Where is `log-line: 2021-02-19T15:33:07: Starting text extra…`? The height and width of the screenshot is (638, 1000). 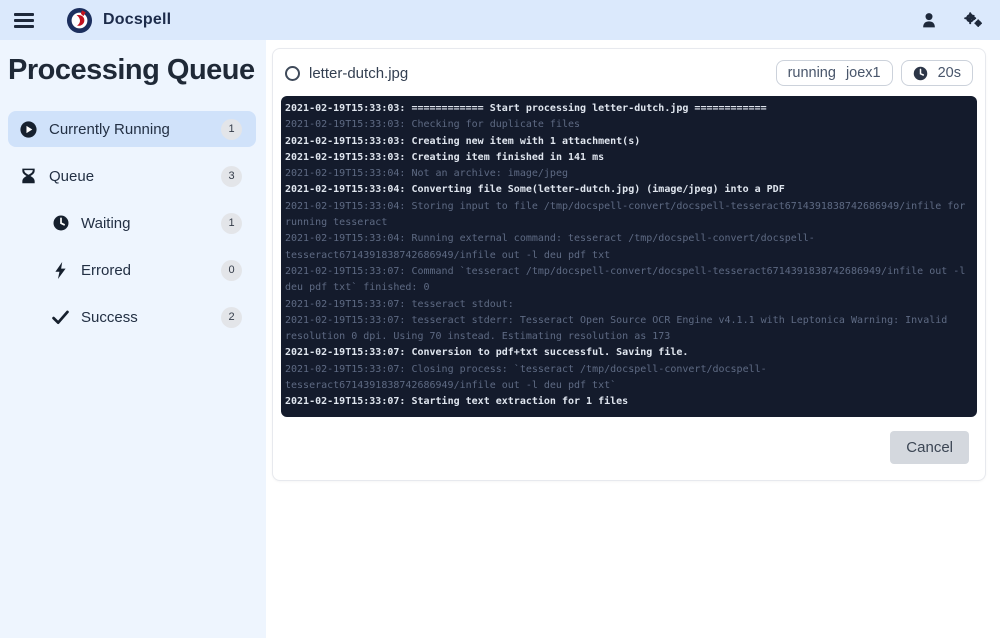
log-line: 2021-02-19T15:33:07: Starting text extra… is located at coordinates (629, 402).